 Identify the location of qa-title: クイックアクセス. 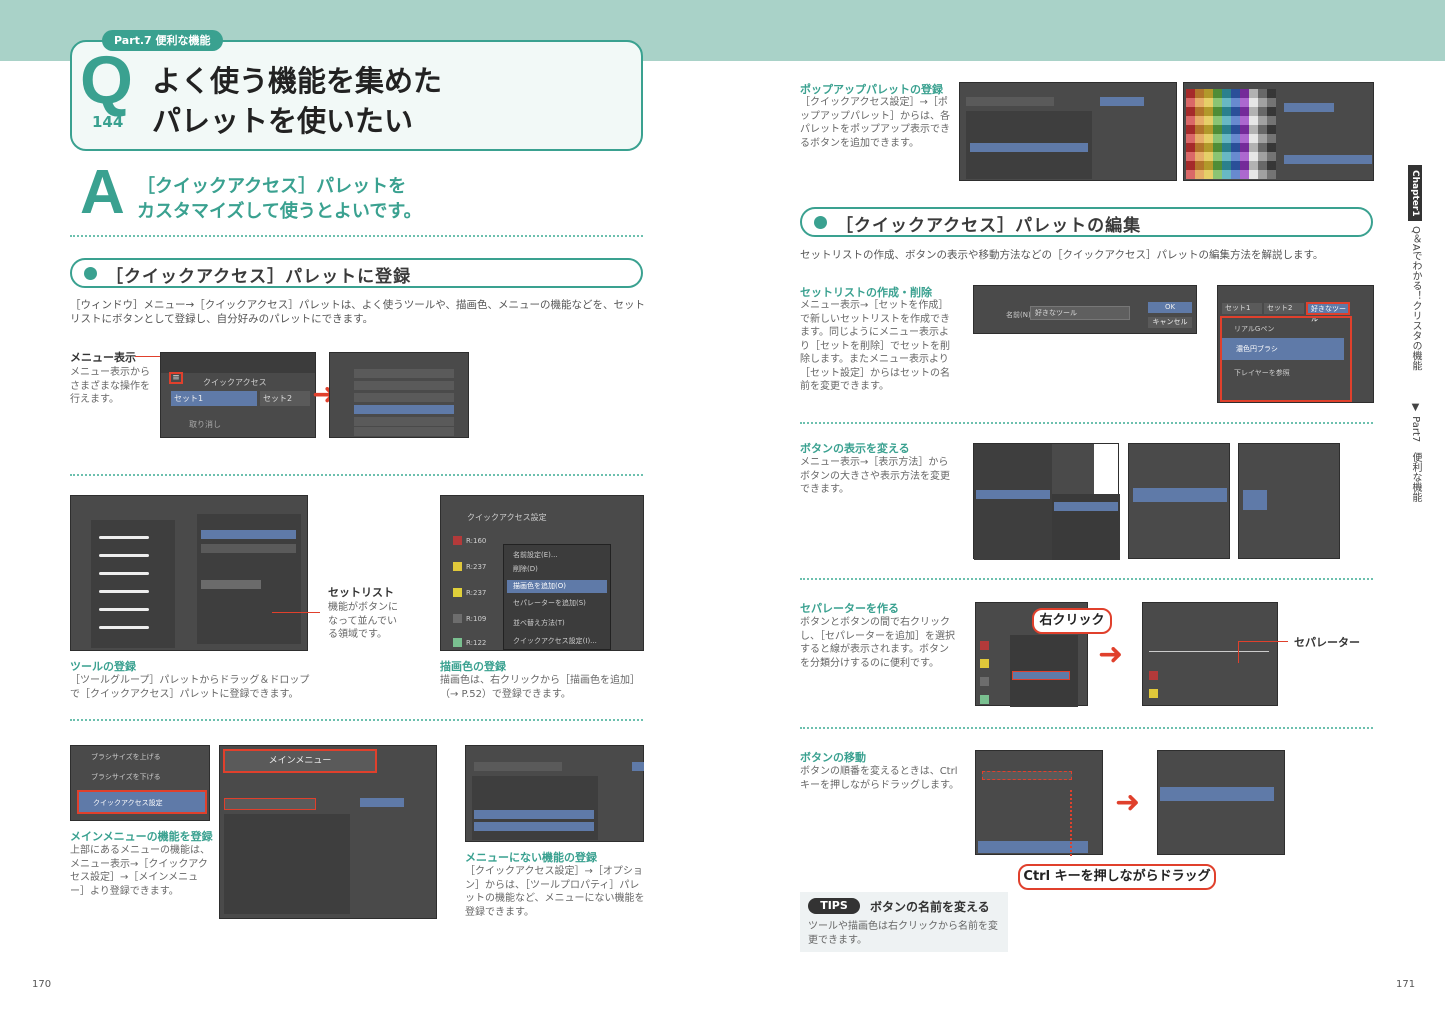
(235, 382).